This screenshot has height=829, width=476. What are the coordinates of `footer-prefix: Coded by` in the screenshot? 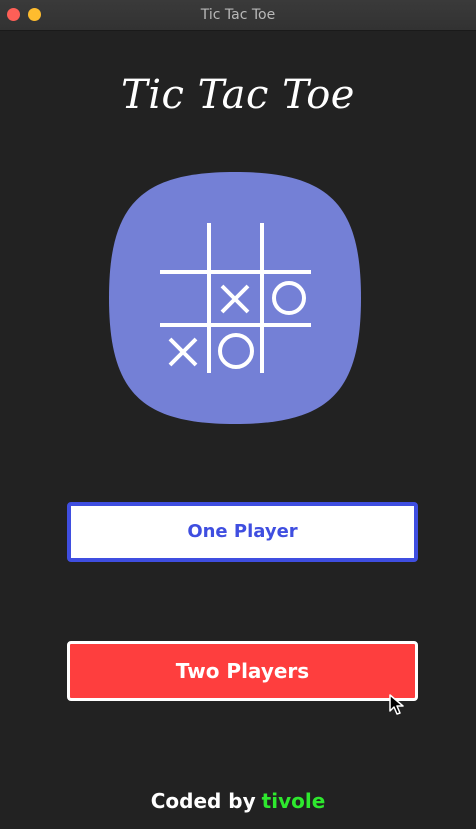 It's located at (203, 801).